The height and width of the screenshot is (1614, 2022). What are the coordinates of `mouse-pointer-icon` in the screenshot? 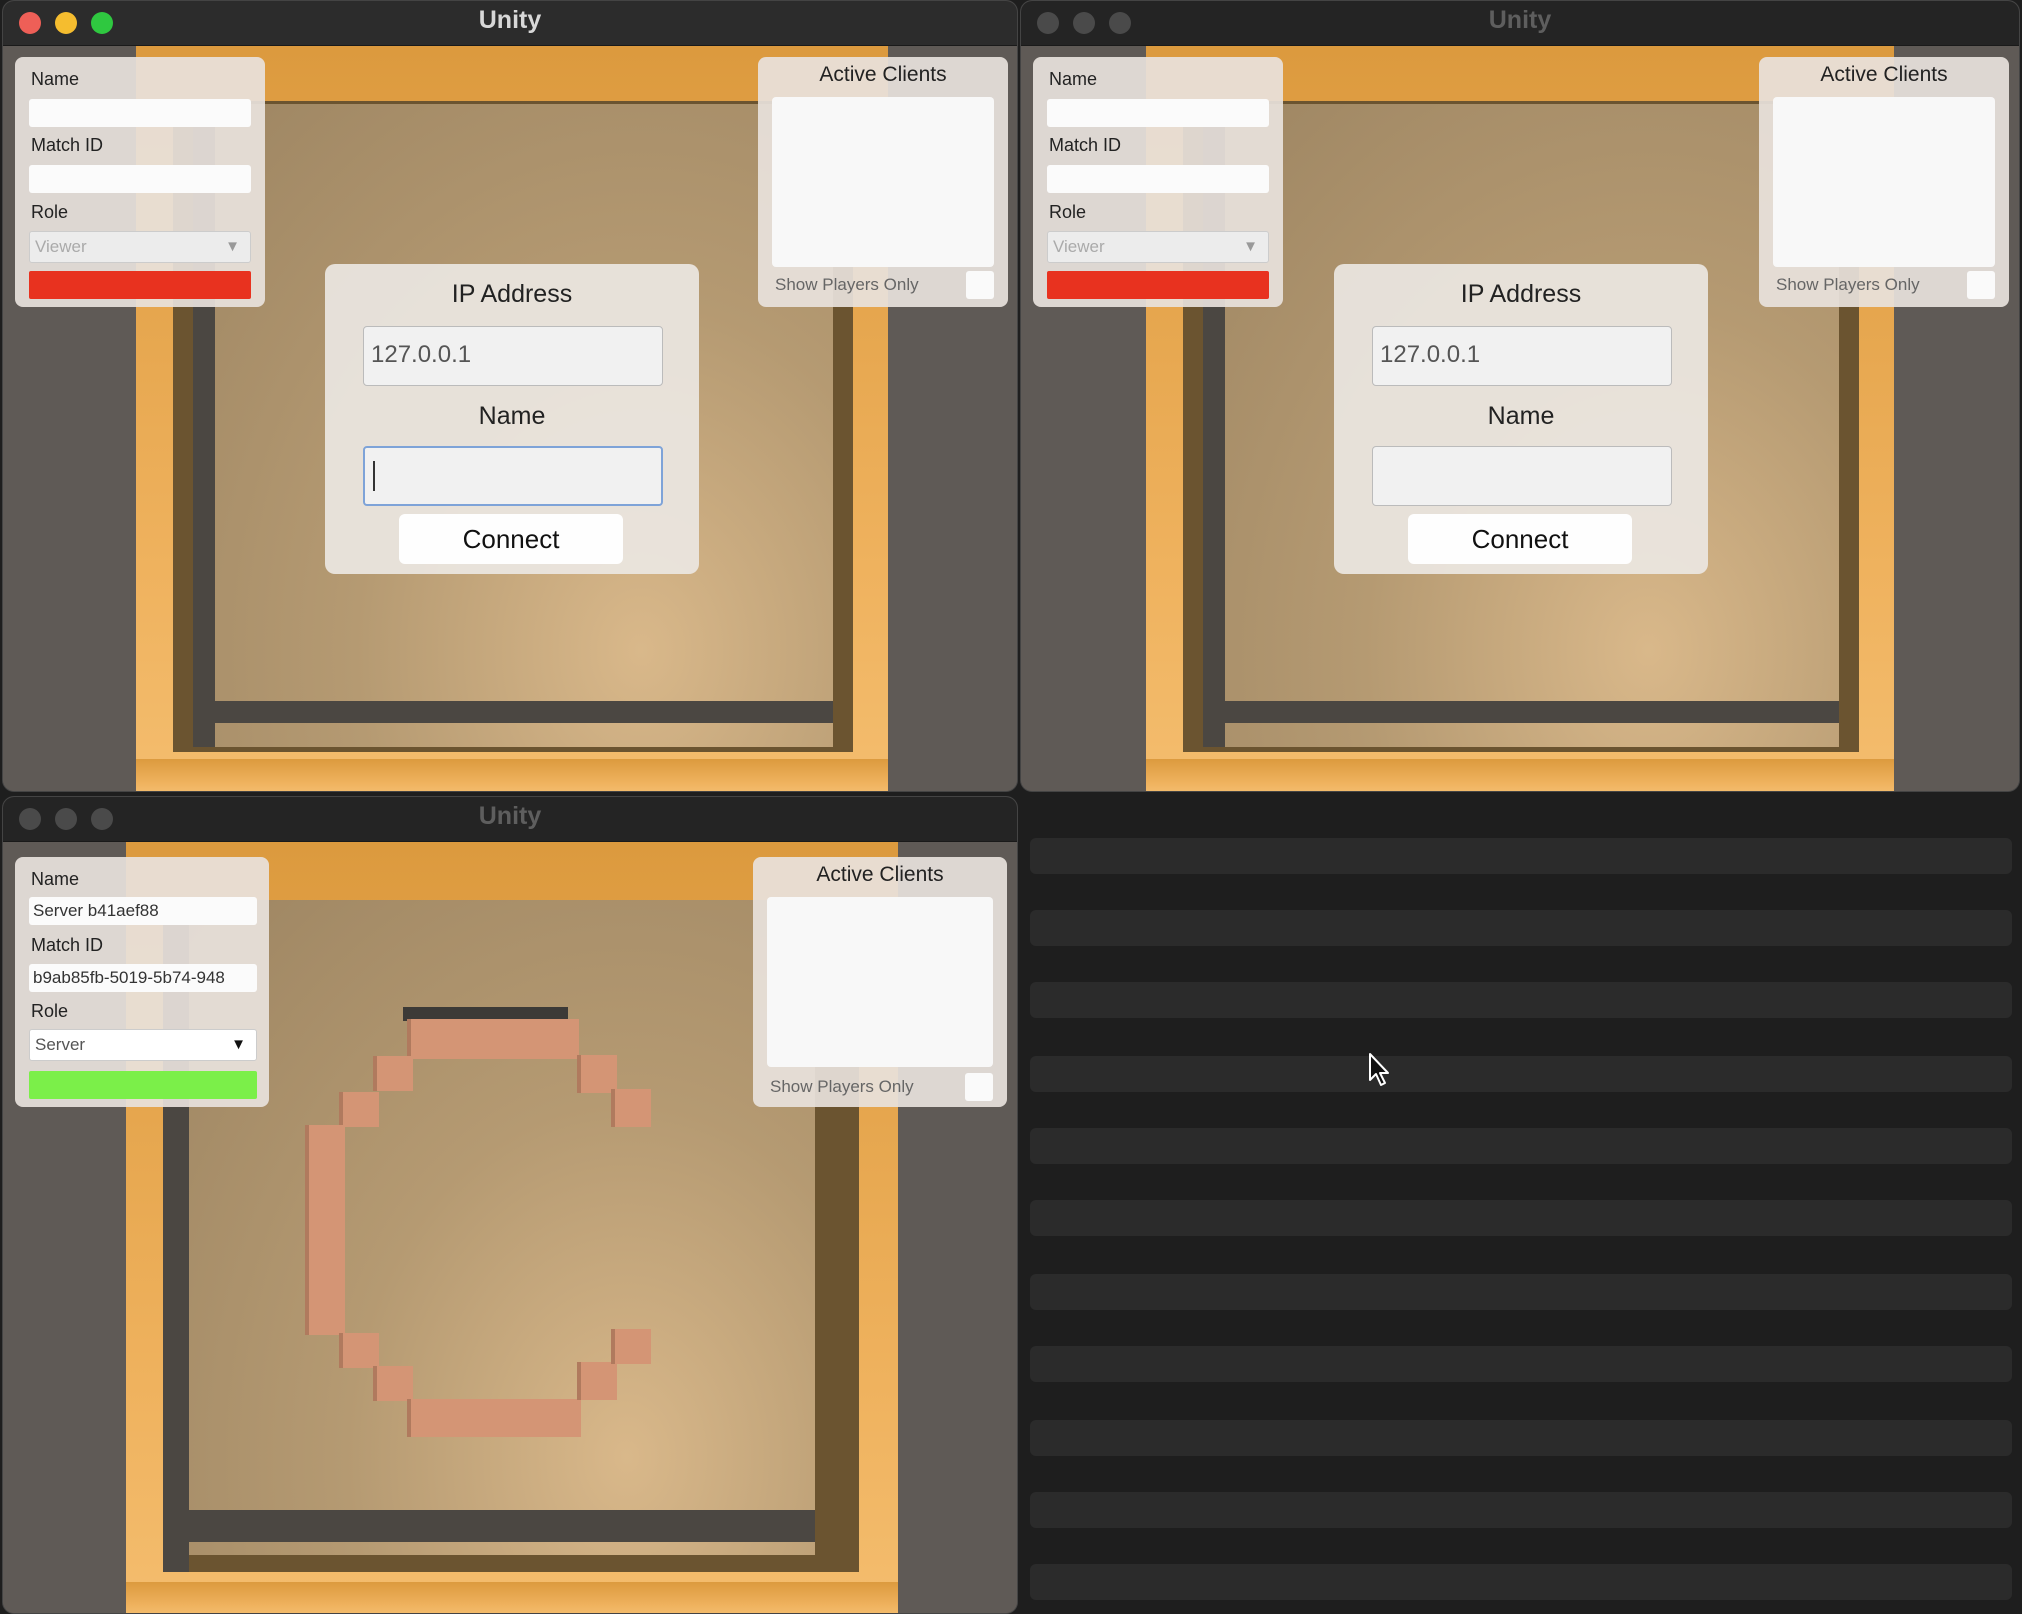 It's located at (1379, 1069).